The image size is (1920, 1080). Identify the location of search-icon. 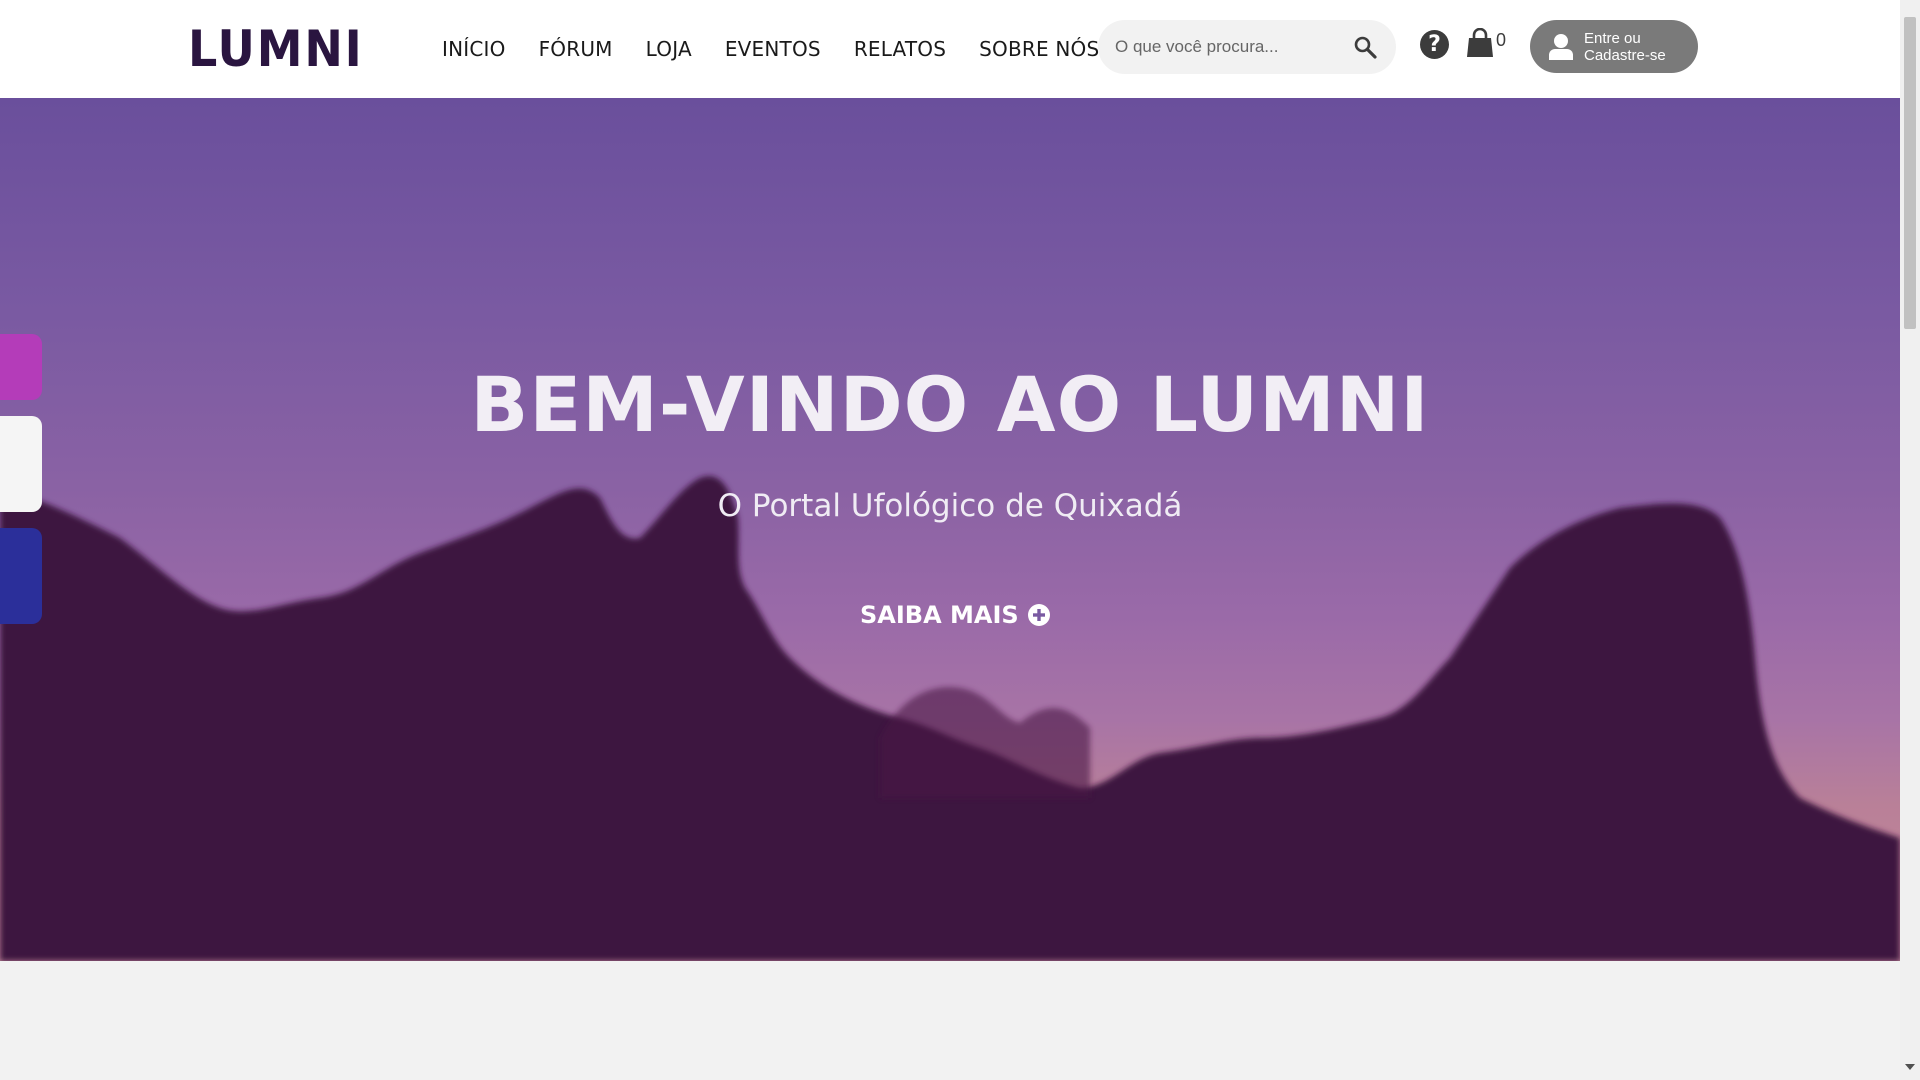
(1365, 47).